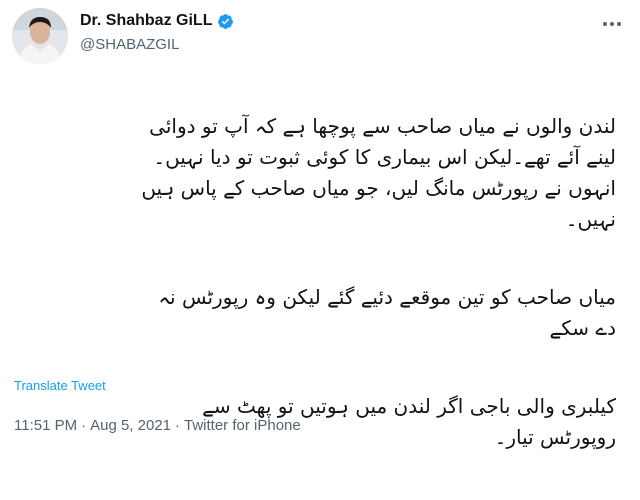  Describe the element at coordinates (146, 21) in the screenshot. I see `author-display-name: Dr. Shahbaz GiLL` at that location.